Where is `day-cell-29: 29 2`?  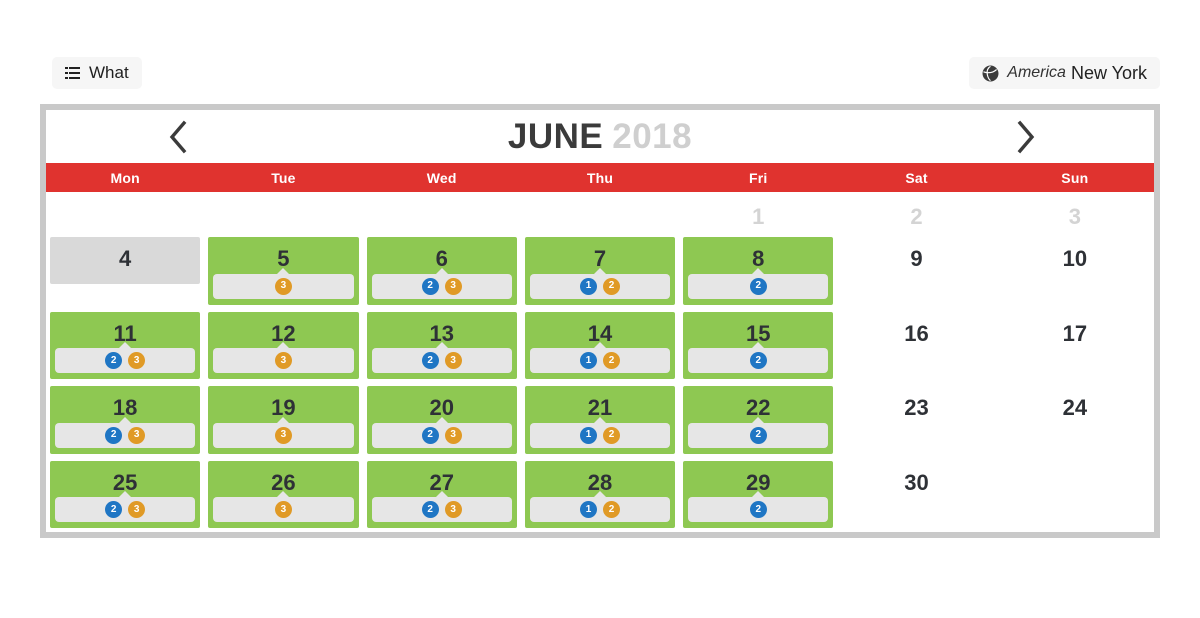
day-cell-29: 29 2 is located at coordinates (758, 494).